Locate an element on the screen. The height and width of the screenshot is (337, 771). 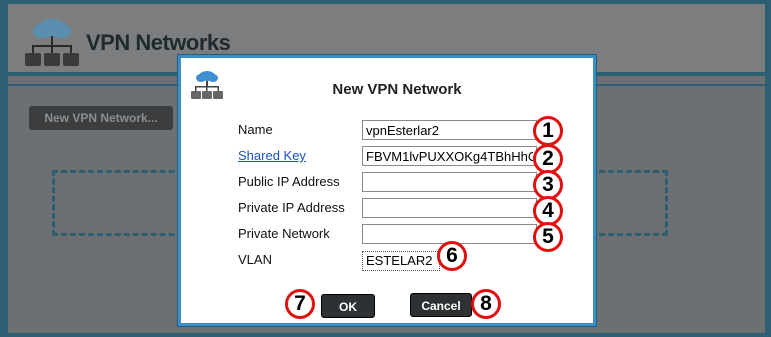
annotation-badge-6: 6 is located at coordinates (452, 256).